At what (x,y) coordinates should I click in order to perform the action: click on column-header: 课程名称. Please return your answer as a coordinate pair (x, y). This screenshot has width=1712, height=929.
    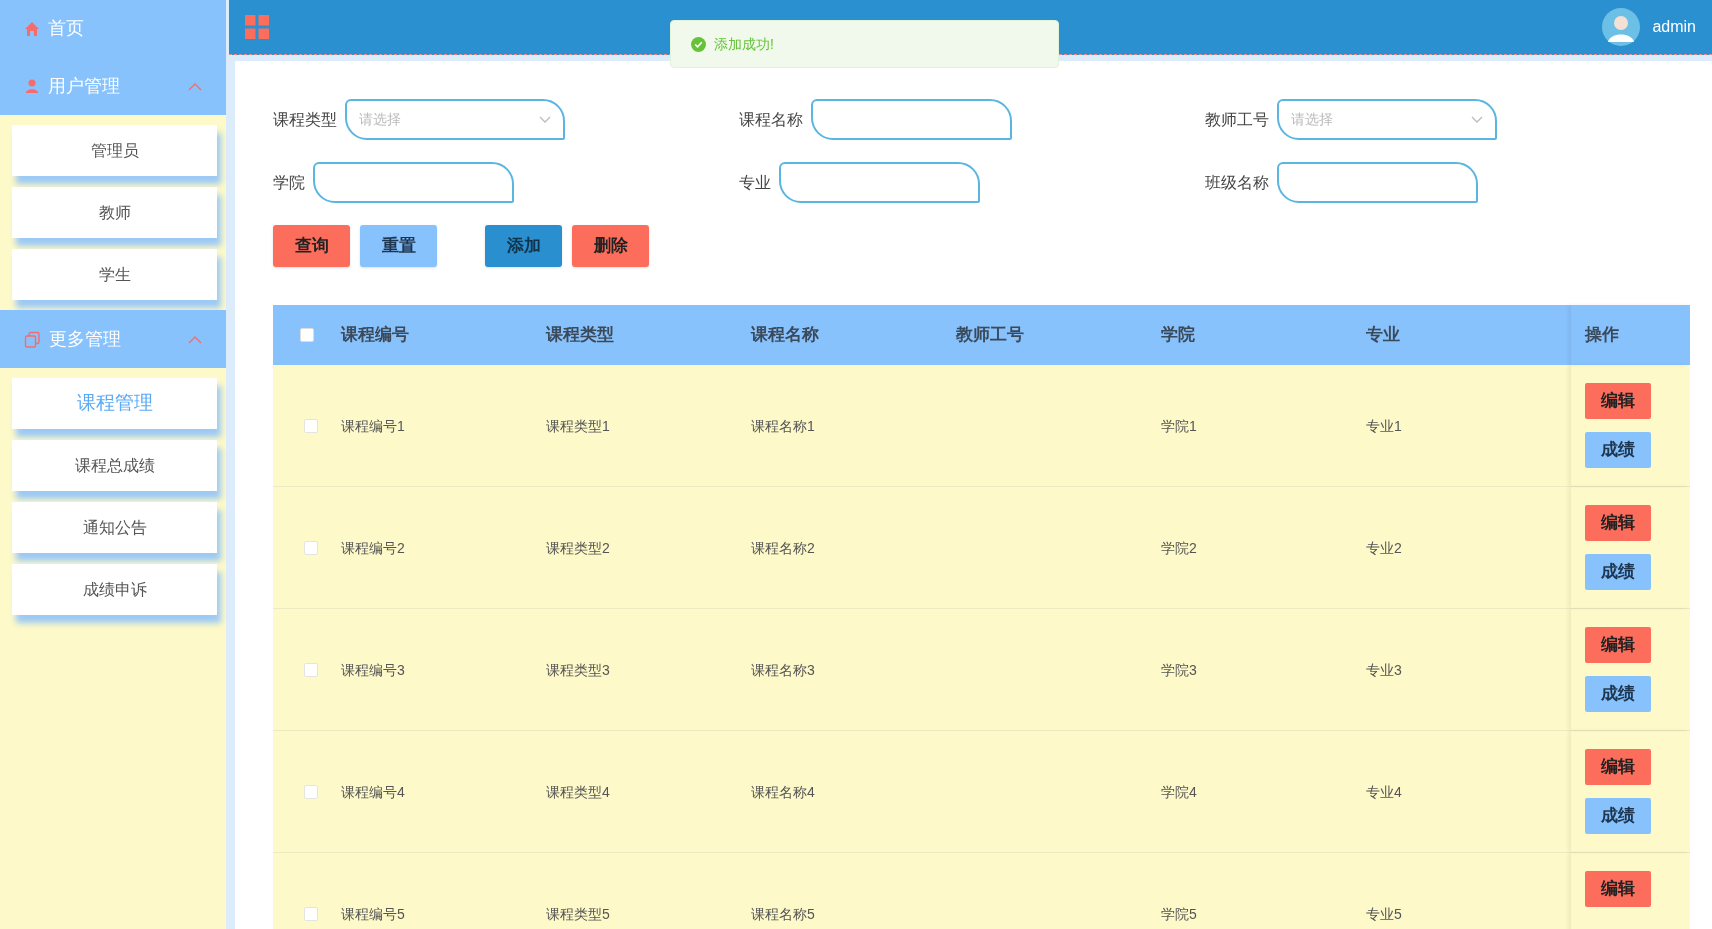
    Looking at the image, I should click on (785, 335).